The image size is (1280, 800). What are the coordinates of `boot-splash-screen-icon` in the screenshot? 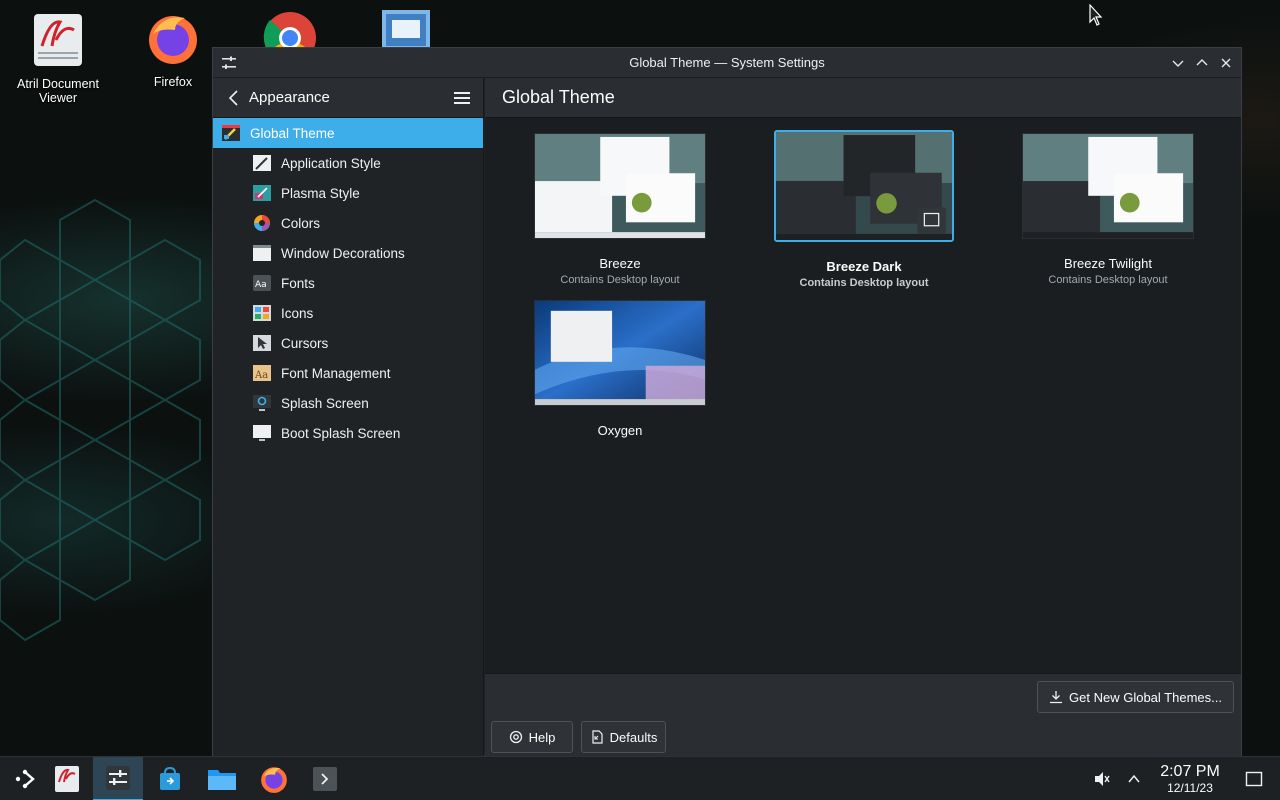 It's located at (262, 433).